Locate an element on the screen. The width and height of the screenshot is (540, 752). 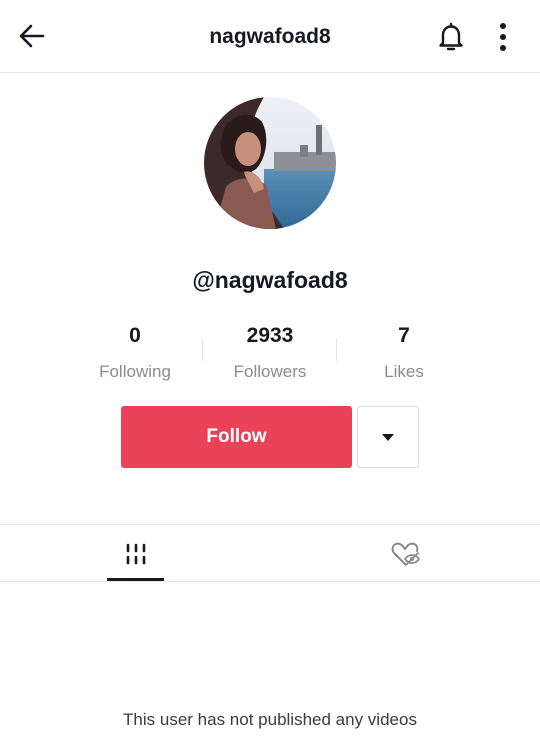
profile-photo is located at coordinates (270, 163).